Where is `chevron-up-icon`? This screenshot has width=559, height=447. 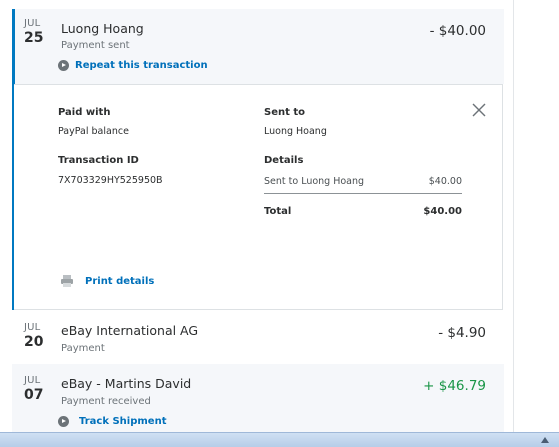
chevron-up-icon is located at coordinates (545, 440).